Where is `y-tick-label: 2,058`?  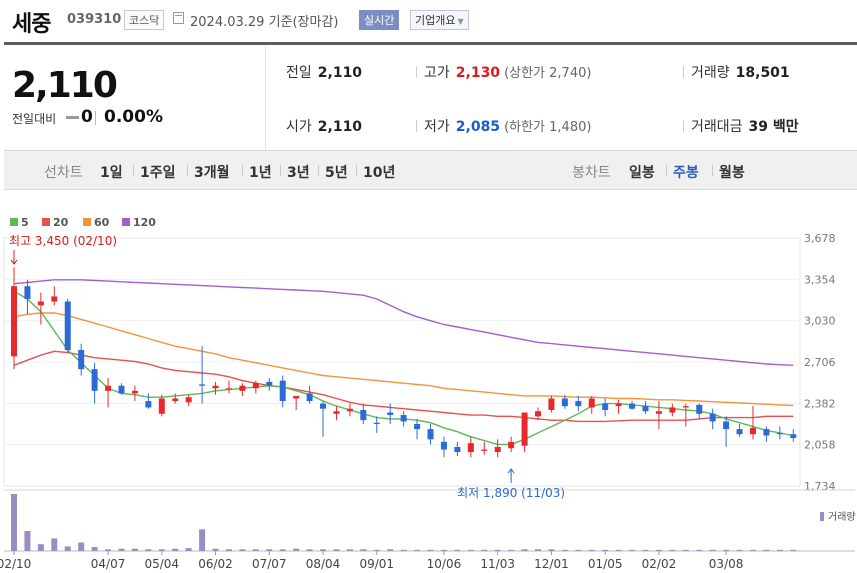
y-tick-label: 2,058 is located at coordinates (820, 445).